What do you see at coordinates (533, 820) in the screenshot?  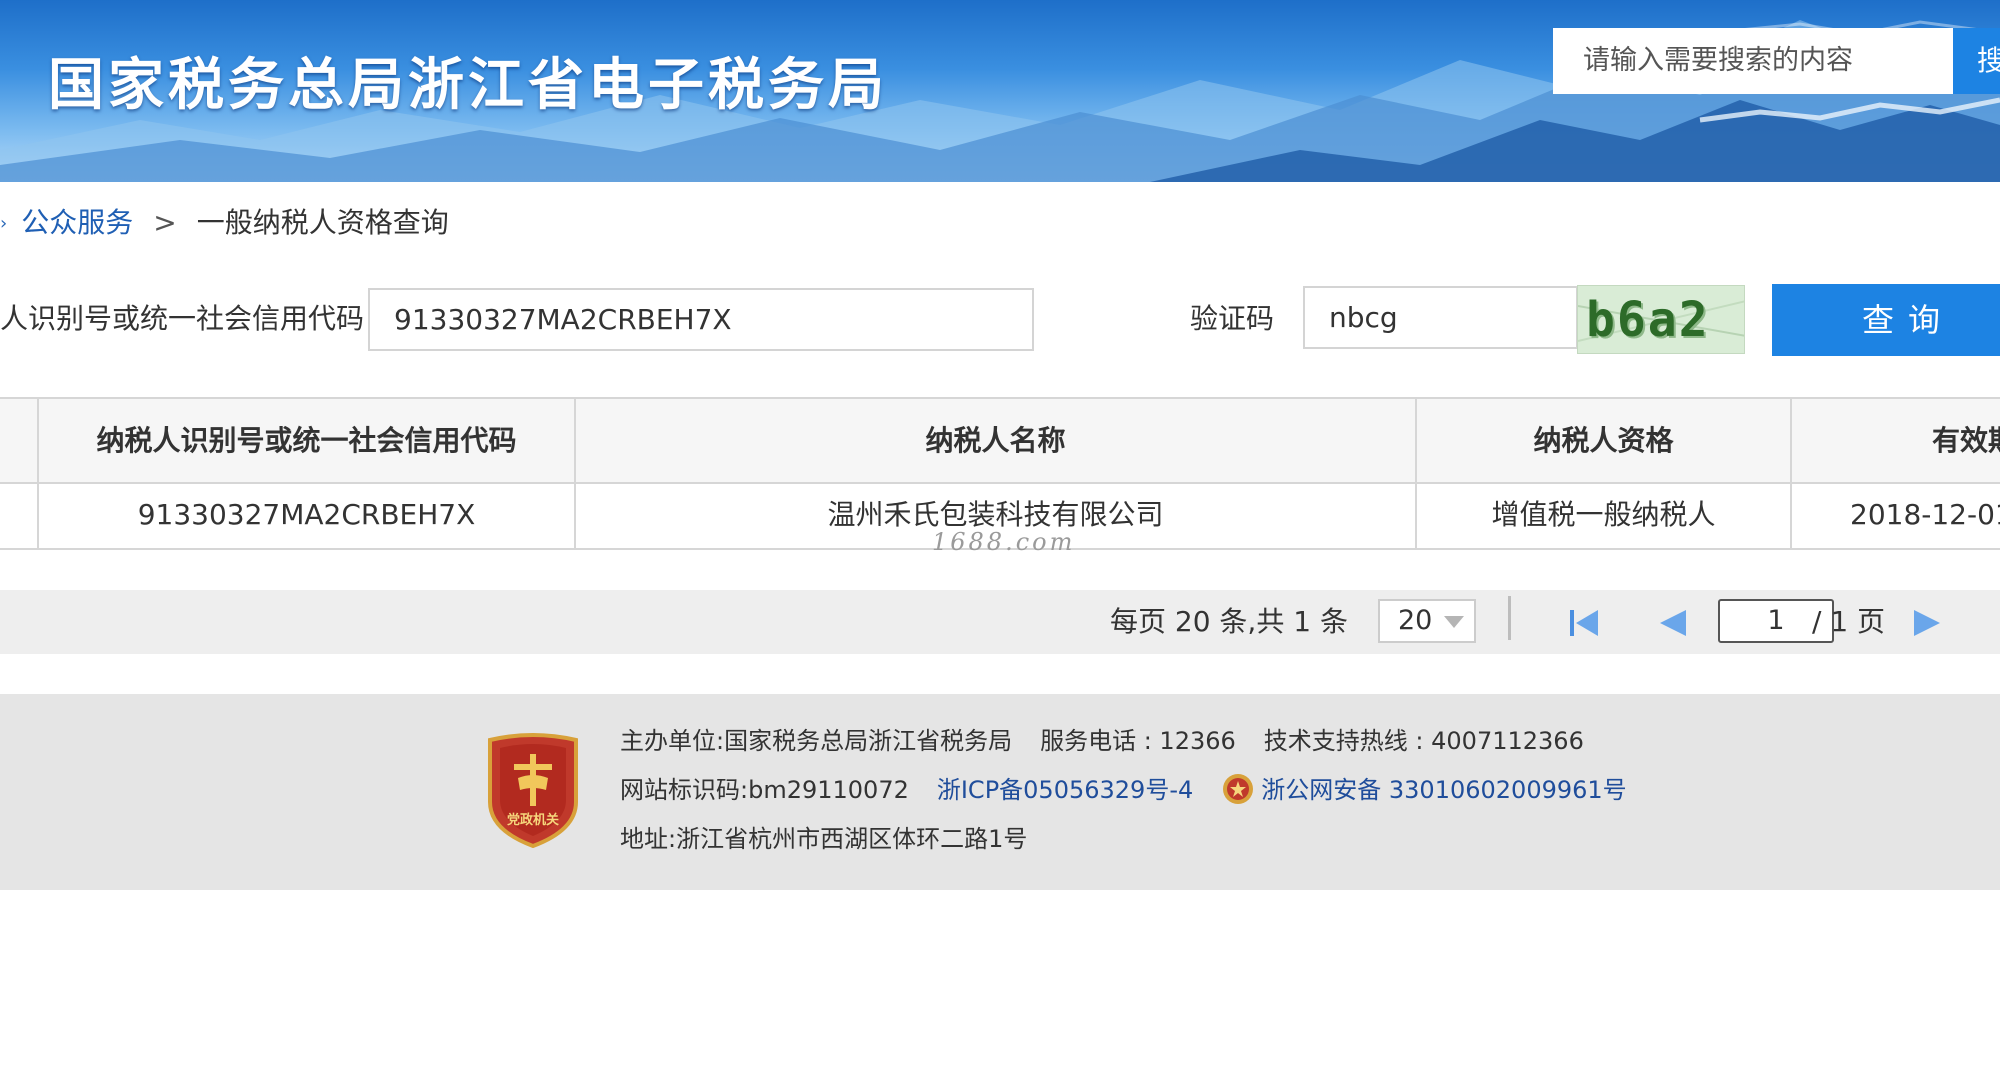 I see `emblem-text: 党政机关` at bounding box center [533, 820].